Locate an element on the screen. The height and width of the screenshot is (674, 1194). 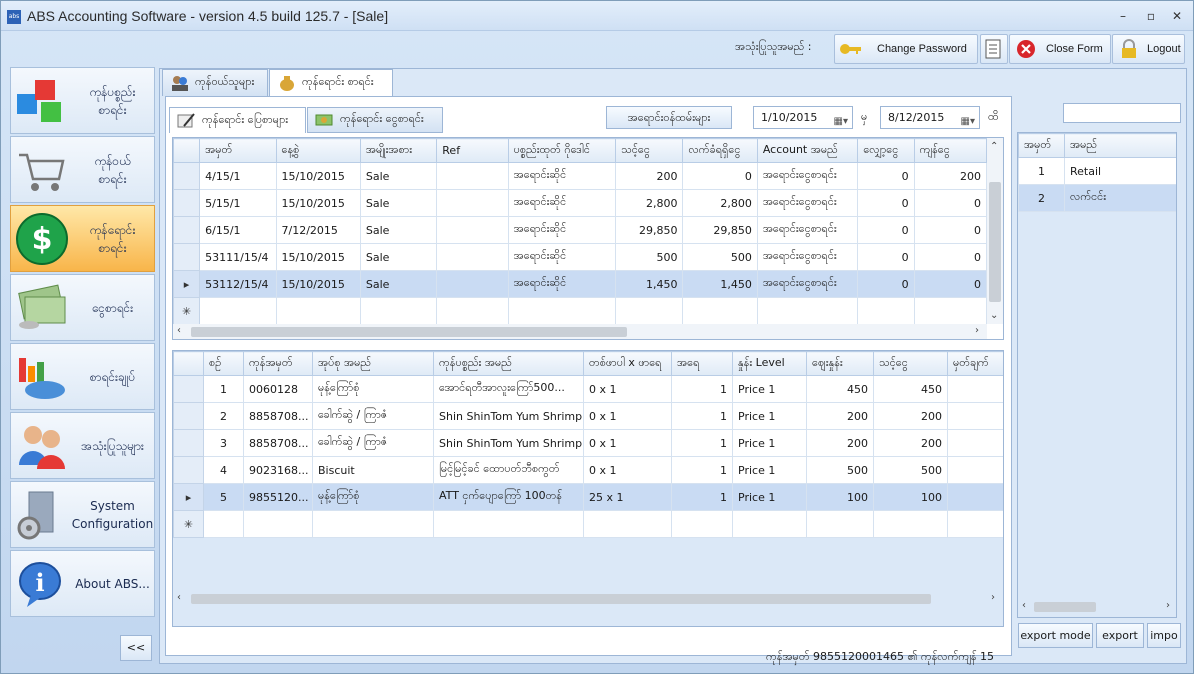
invoice-cell: 2,800 is located at coordinates (649, 203).